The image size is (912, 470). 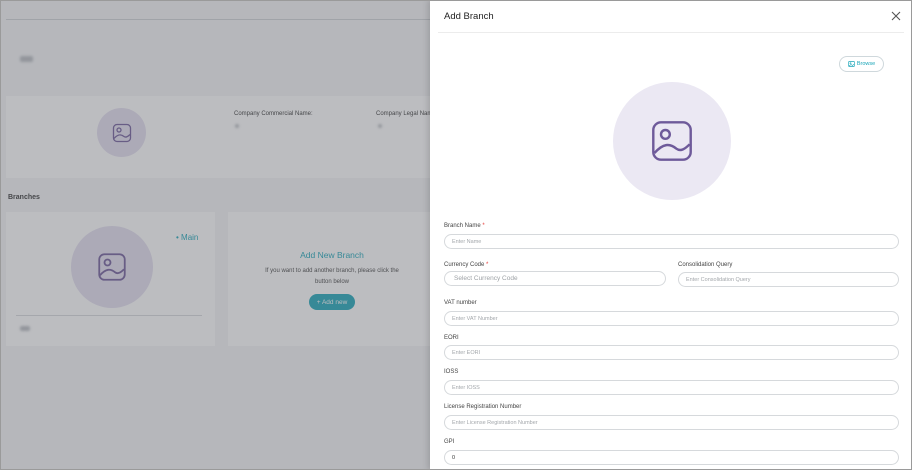 I want to click on currency-code-select: Select Currency Code, so click(x=555, y=278).